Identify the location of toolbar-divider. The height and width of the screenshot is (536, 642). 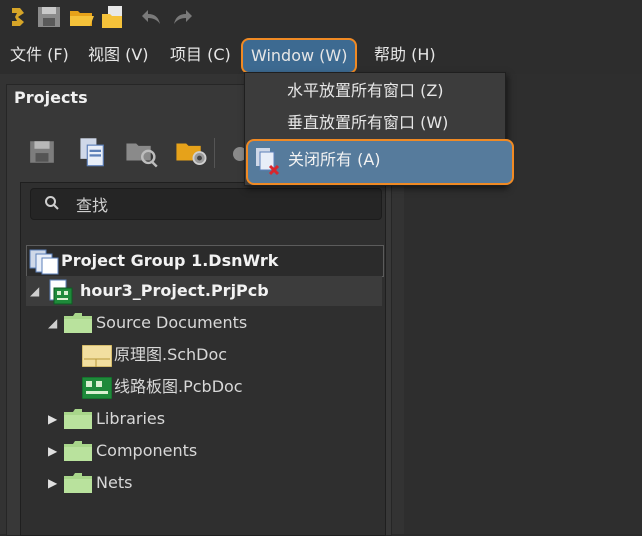
(214, 153).